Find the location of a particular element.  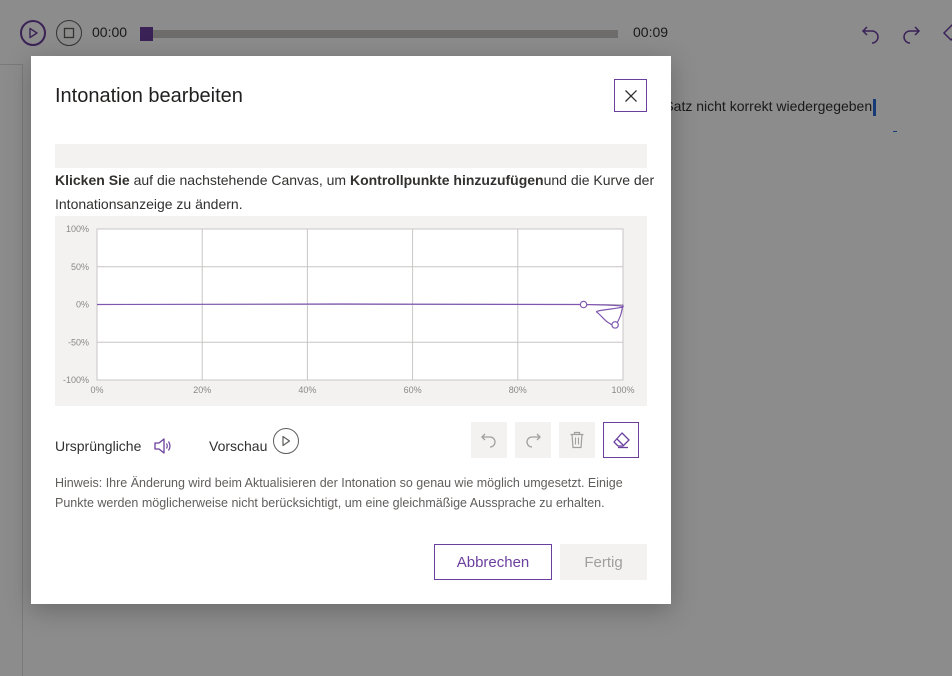

speaker-icon is located at coordinates (163, 446).